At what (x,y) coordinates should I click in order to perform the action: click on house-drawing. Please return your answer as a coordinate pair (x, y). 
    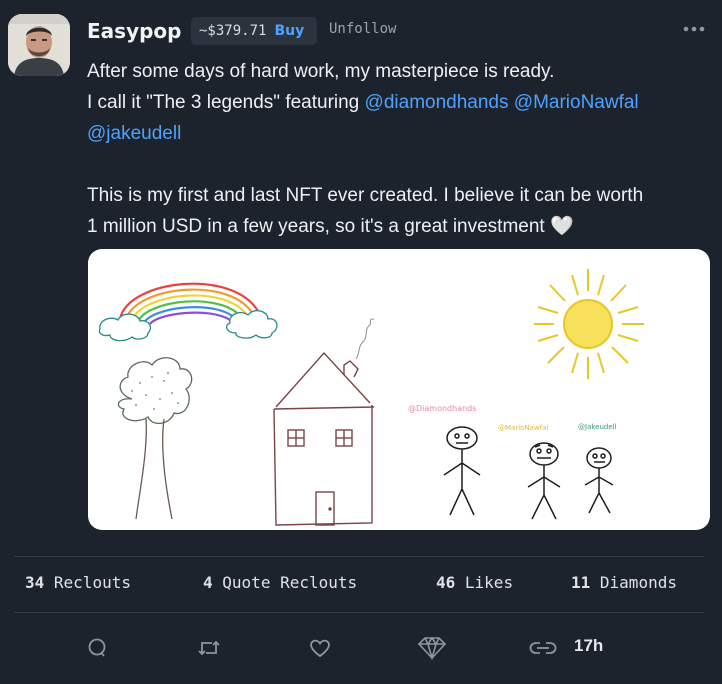
    Looking at the image, I should click on (324, 422).